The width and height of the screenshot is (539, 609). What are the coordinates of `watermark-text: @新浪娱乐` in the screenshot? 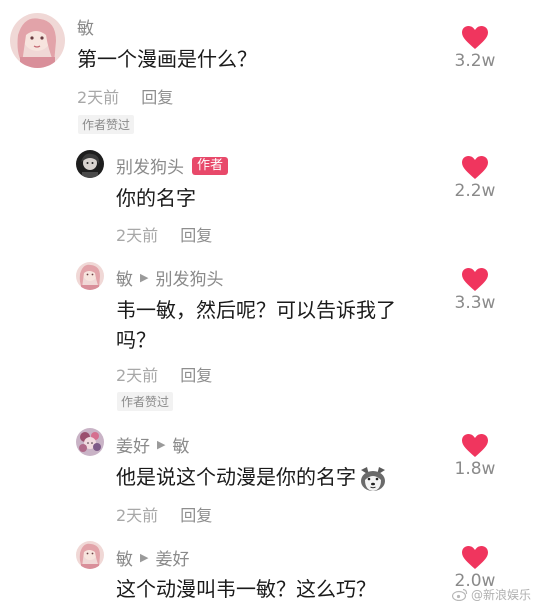 It's located at (500, 595).